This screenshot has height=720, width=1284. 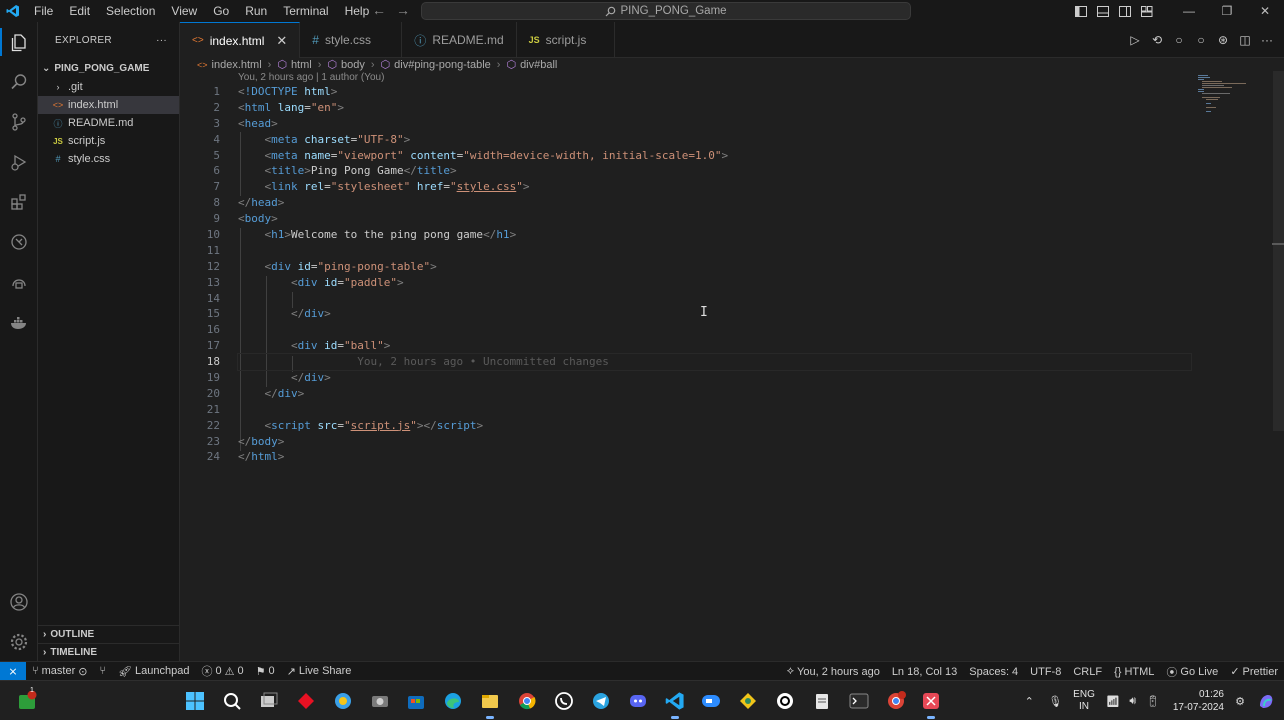 I want to click on tab-readme: ⓘ README.md, so click(x=459, y=40).